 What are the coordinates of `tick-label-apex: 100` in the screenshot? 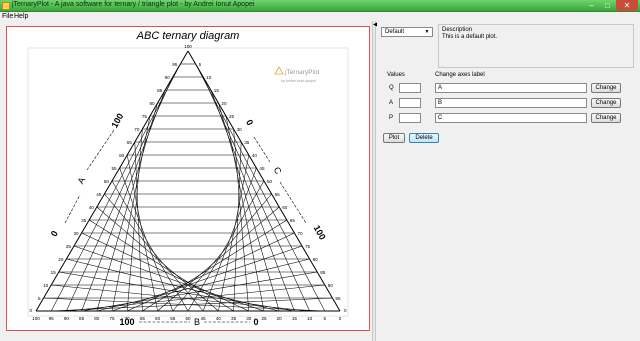 It's located at (188, 46).